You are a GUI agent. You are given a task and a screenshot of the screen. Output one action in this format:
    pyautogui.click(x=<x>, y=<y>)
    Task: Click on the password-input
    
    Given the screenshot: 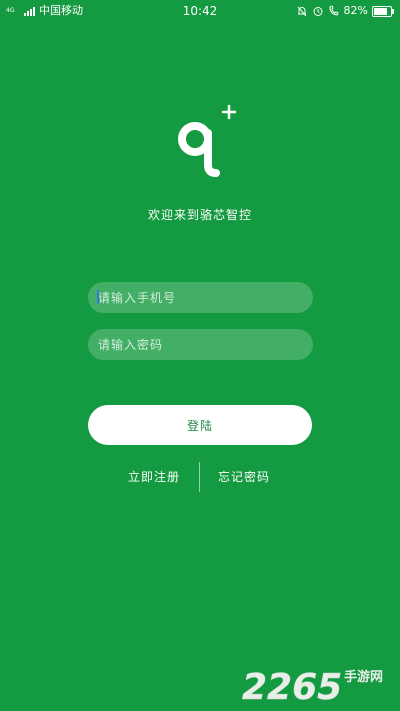 What is the action you would take?
    pyautogui.click(x=200, y=344)
    